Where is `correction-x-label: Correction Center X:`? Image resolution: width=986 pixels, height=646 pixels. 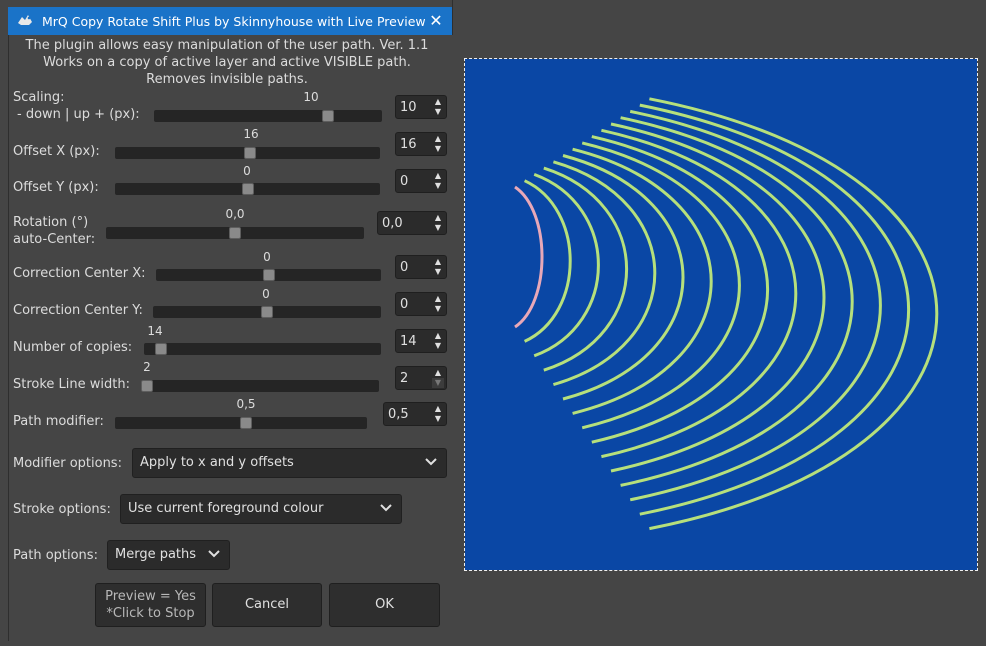
correction-x-label: Correction Center X: is located at coordinates (79, 273).